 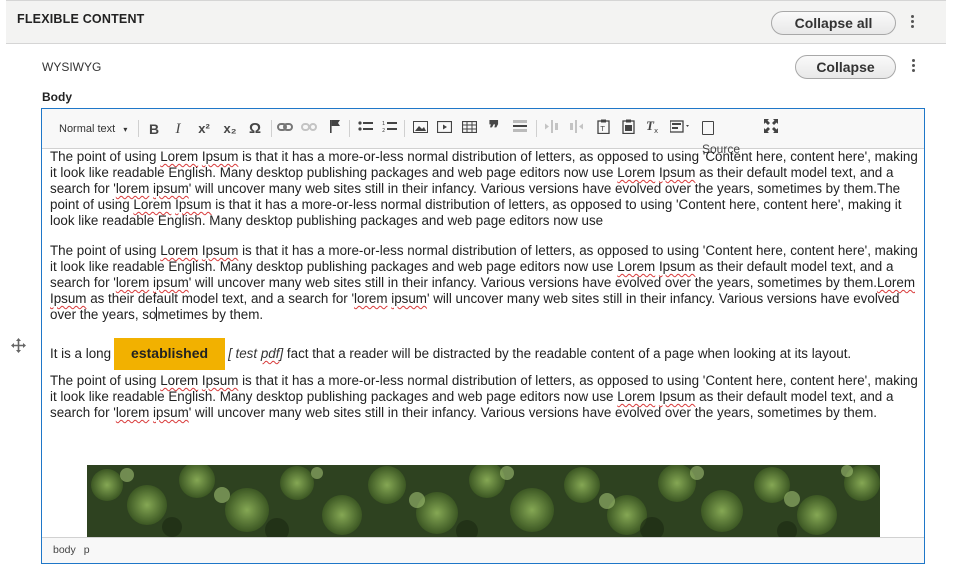 I want to click on path-p: p, so click(x=87, y=550).